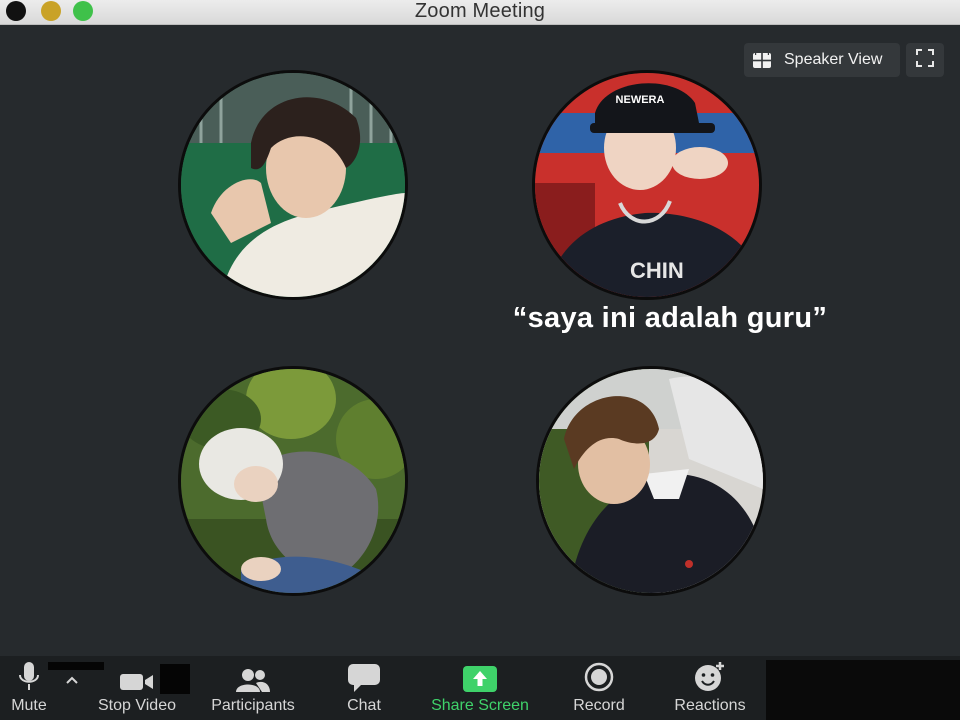 The image size is (960, 720). What do you see at coordinates (863, 690) in the screenshot?
I see `redacted-end-meeting-area` at bounding box center [863, 690].